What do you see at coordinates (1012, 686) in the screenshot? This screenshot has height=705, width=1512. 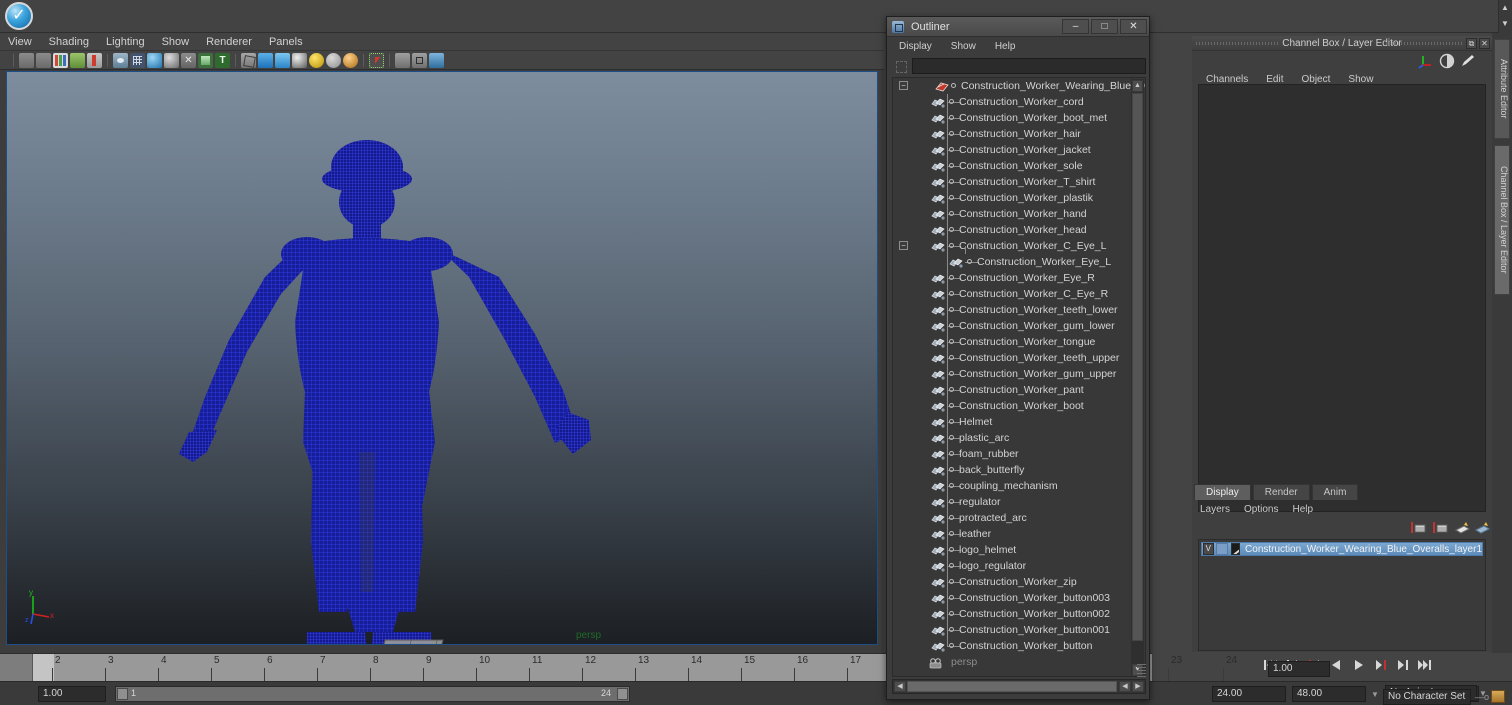 I see `outliner-hscroll-thumb` at bounding box center [1012, 686].